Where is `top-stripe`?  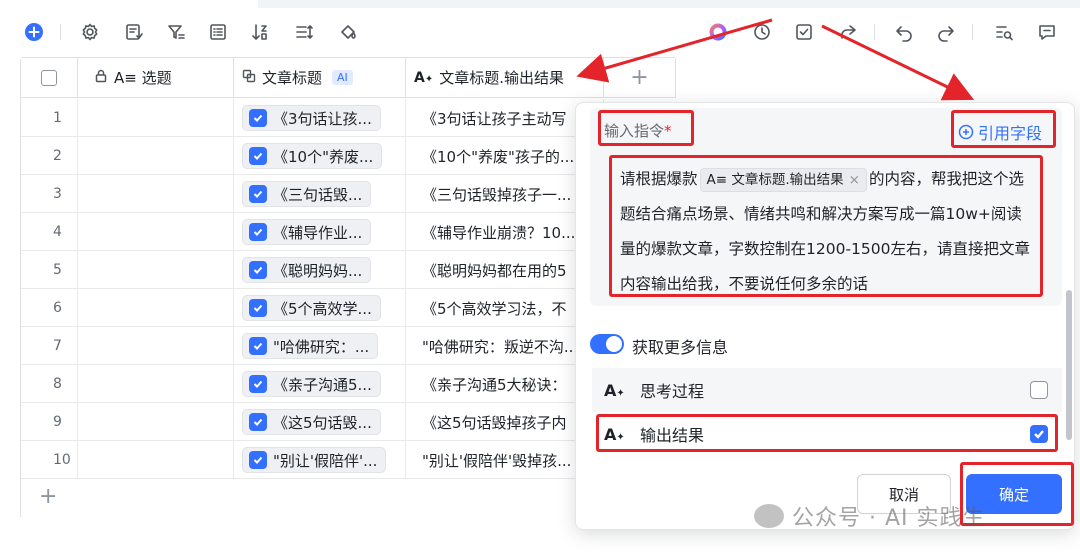
top-stripe is located at coordinates (669, 4).